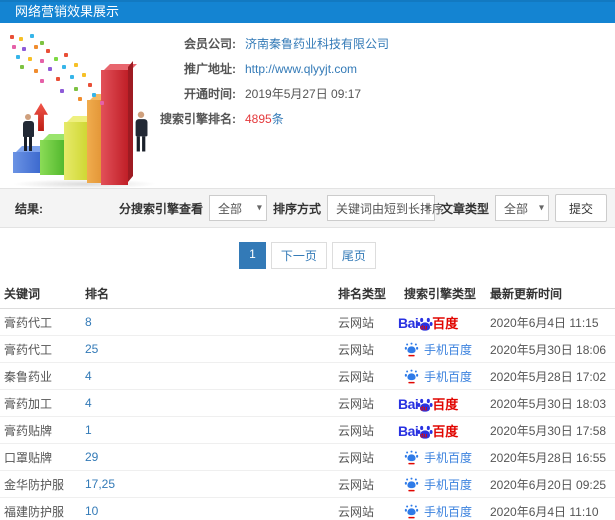 Image resolution: width=615 pixels, height=520 pixels. What do you see at coordinates (27, 162) in the screenshot?
I see `clipart-bar-blue` at bounding box center [27, 162].